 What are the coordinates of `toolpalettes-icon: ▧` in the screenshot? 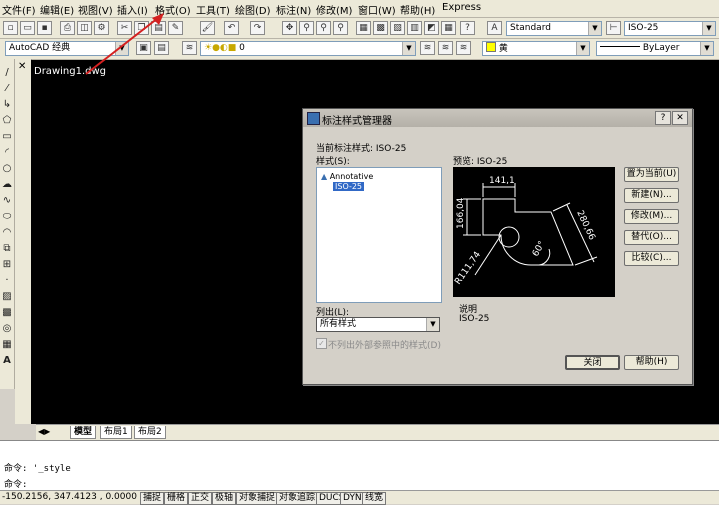 It's located at (397, 28).